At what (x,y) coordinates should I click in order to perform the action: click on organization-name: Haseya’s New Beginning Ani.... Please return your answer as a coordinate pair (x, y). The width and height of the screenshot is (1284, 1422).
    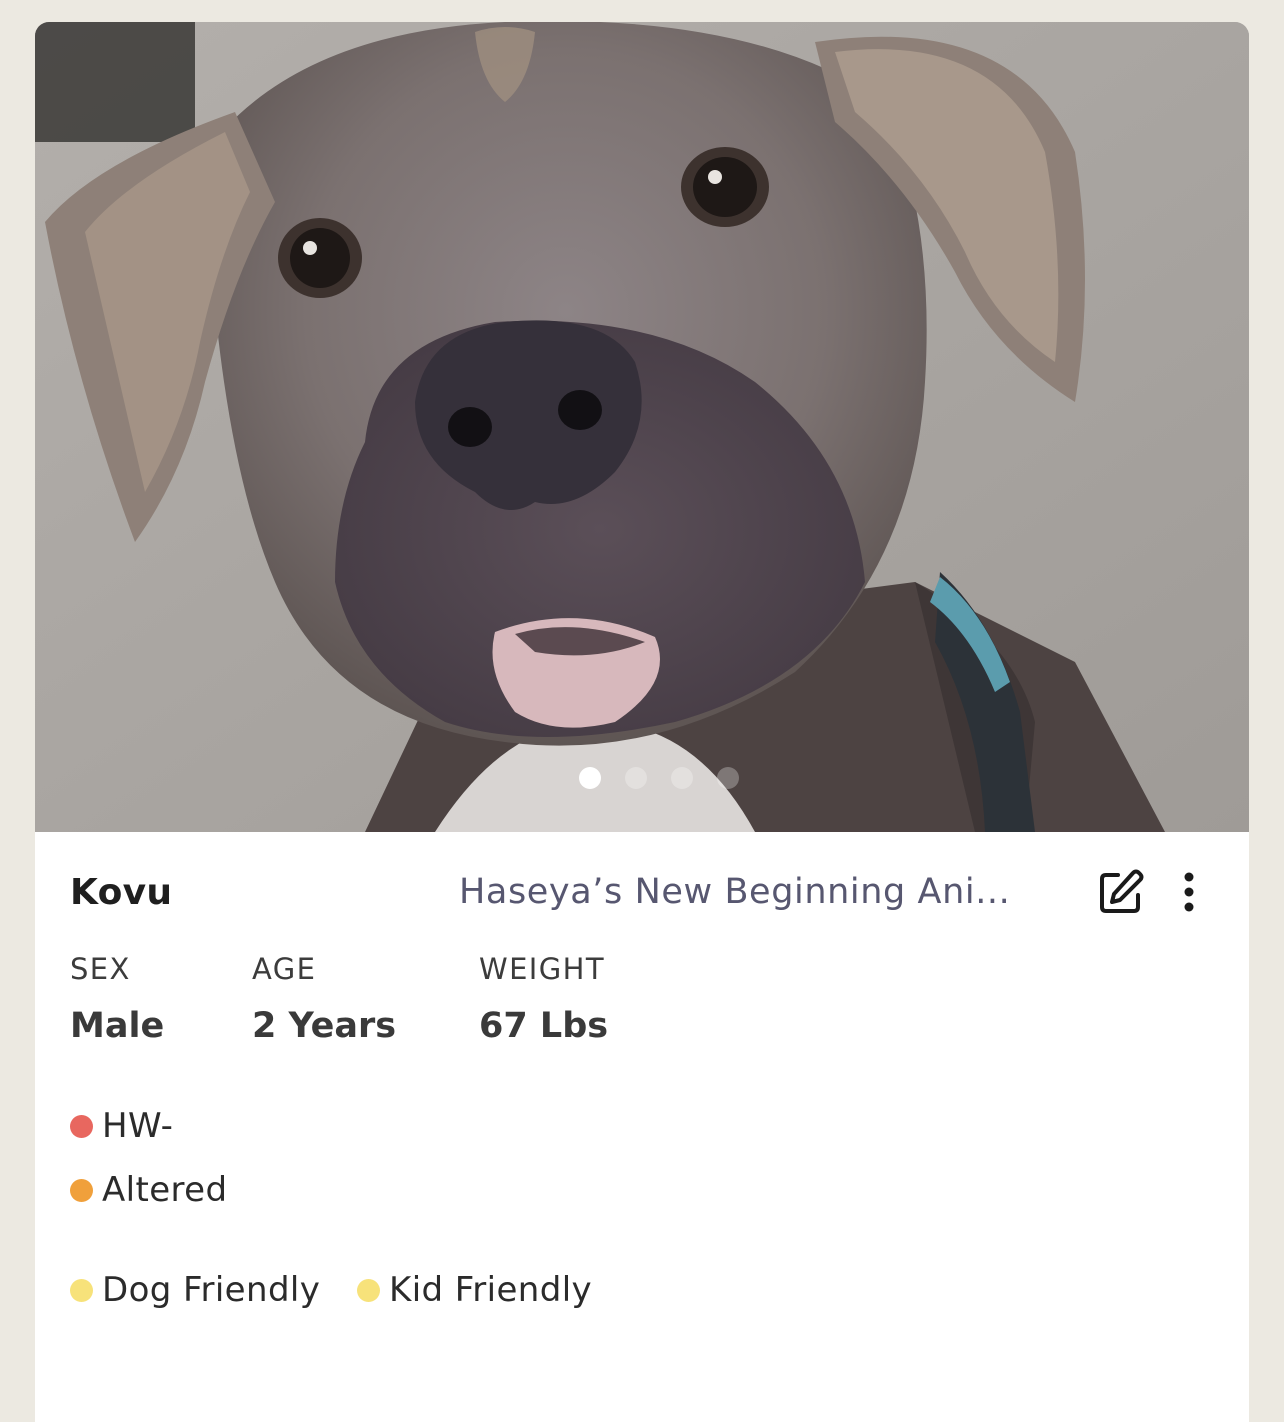
    Looking at the image, I should click on (749, 892).